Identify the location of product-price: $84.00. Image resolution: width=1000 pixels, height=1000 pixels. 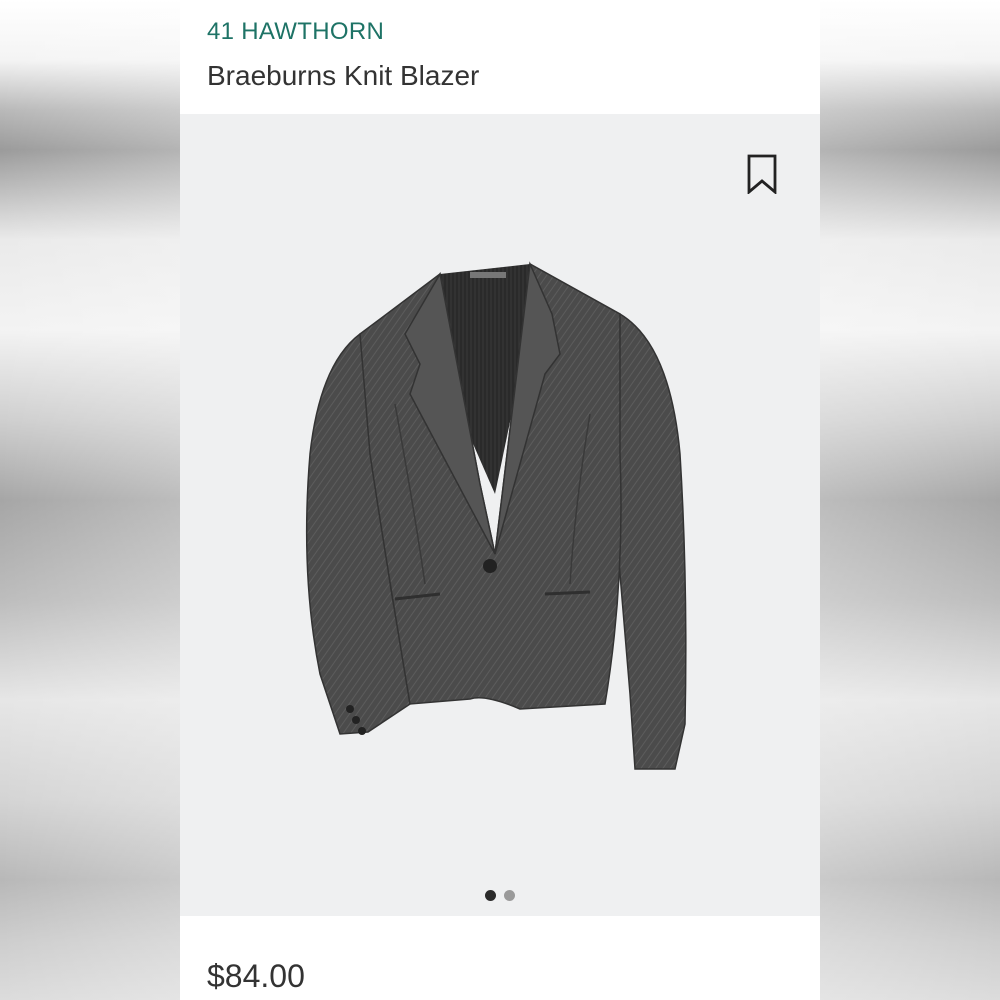
(256, 976).